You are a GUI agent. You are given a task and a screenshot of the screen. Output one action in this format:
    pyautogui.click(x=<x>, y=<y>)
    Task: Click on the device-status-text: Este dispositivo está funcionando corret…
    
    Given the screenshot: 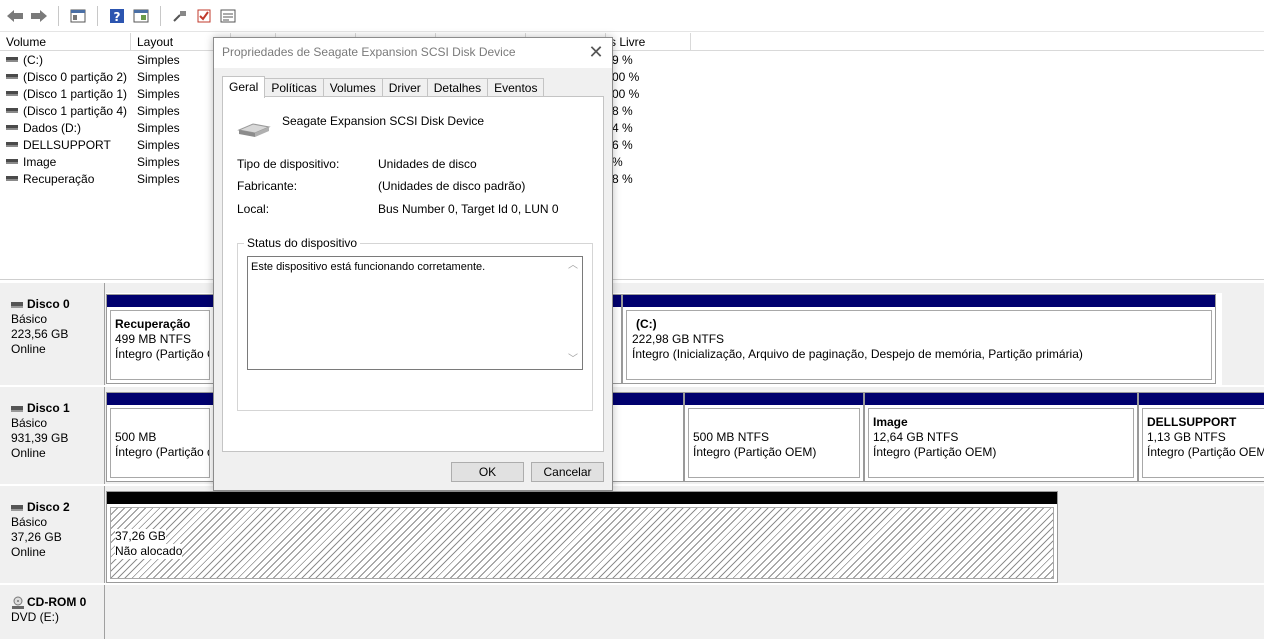 What is the action you would take?
    pyautogui.click(x=368, y=267)
    